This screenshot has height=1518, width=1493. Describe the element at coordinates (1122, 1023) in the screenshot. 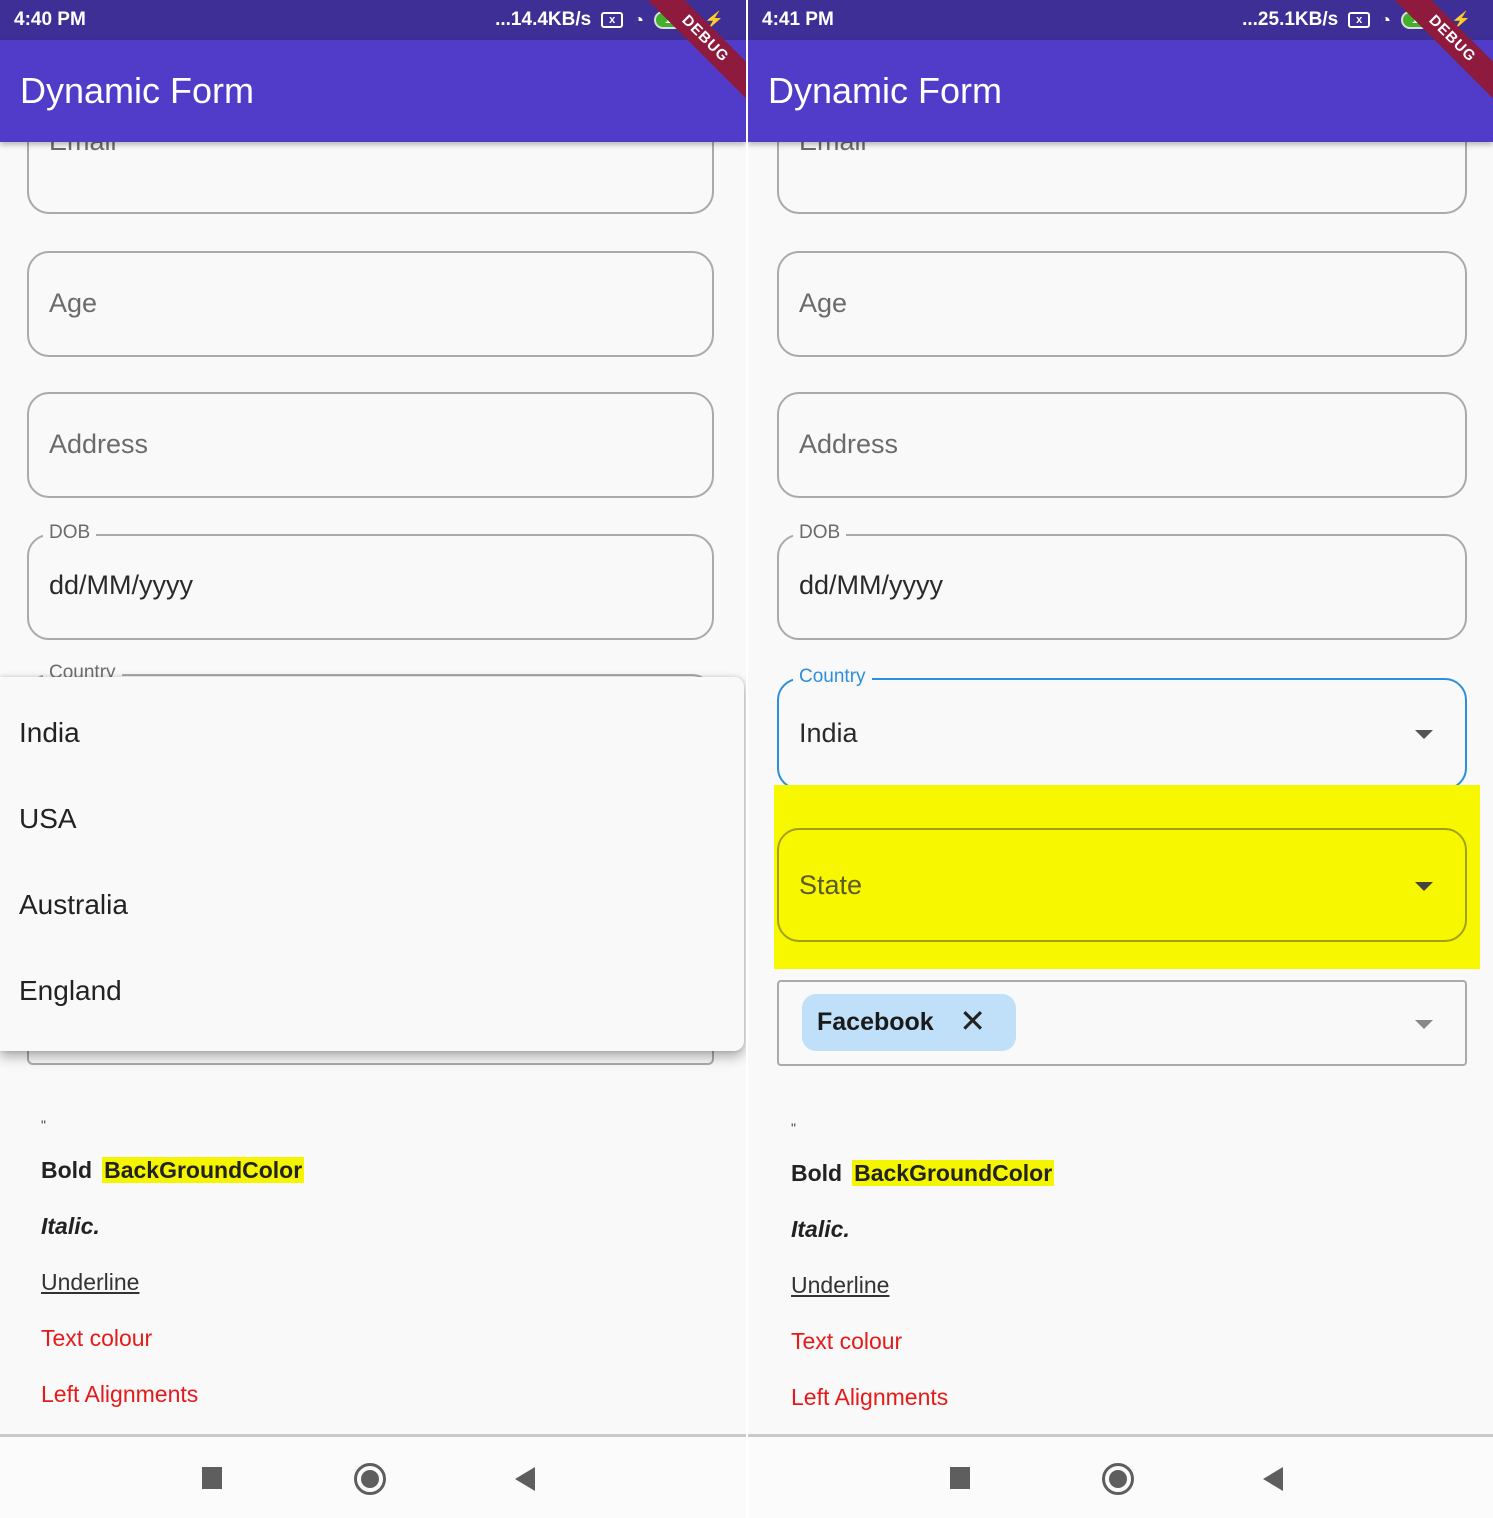

I see `social-multiselect: Facebook ✕` at that location.